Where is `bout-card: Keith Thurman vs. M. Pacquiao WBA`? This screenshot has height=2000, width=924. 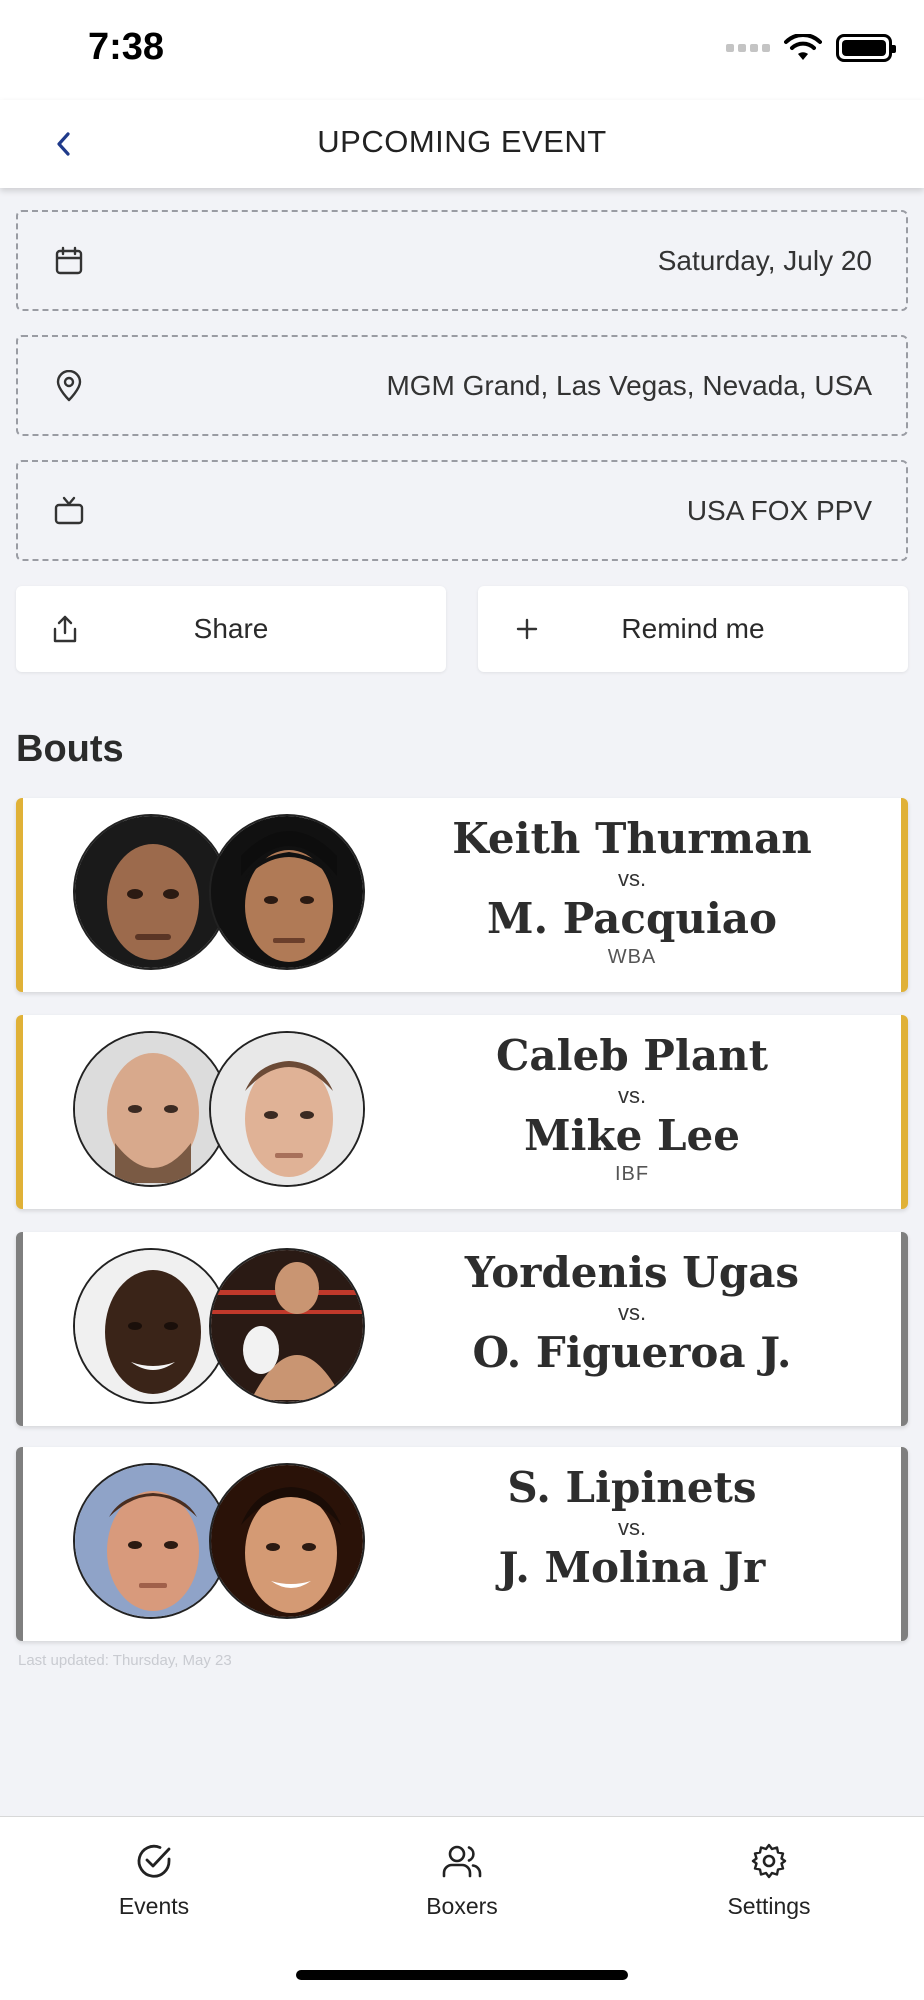 bout-card: Keith Thurman vs. M. Pacquiao WBA is located at coordinates (462, 895).